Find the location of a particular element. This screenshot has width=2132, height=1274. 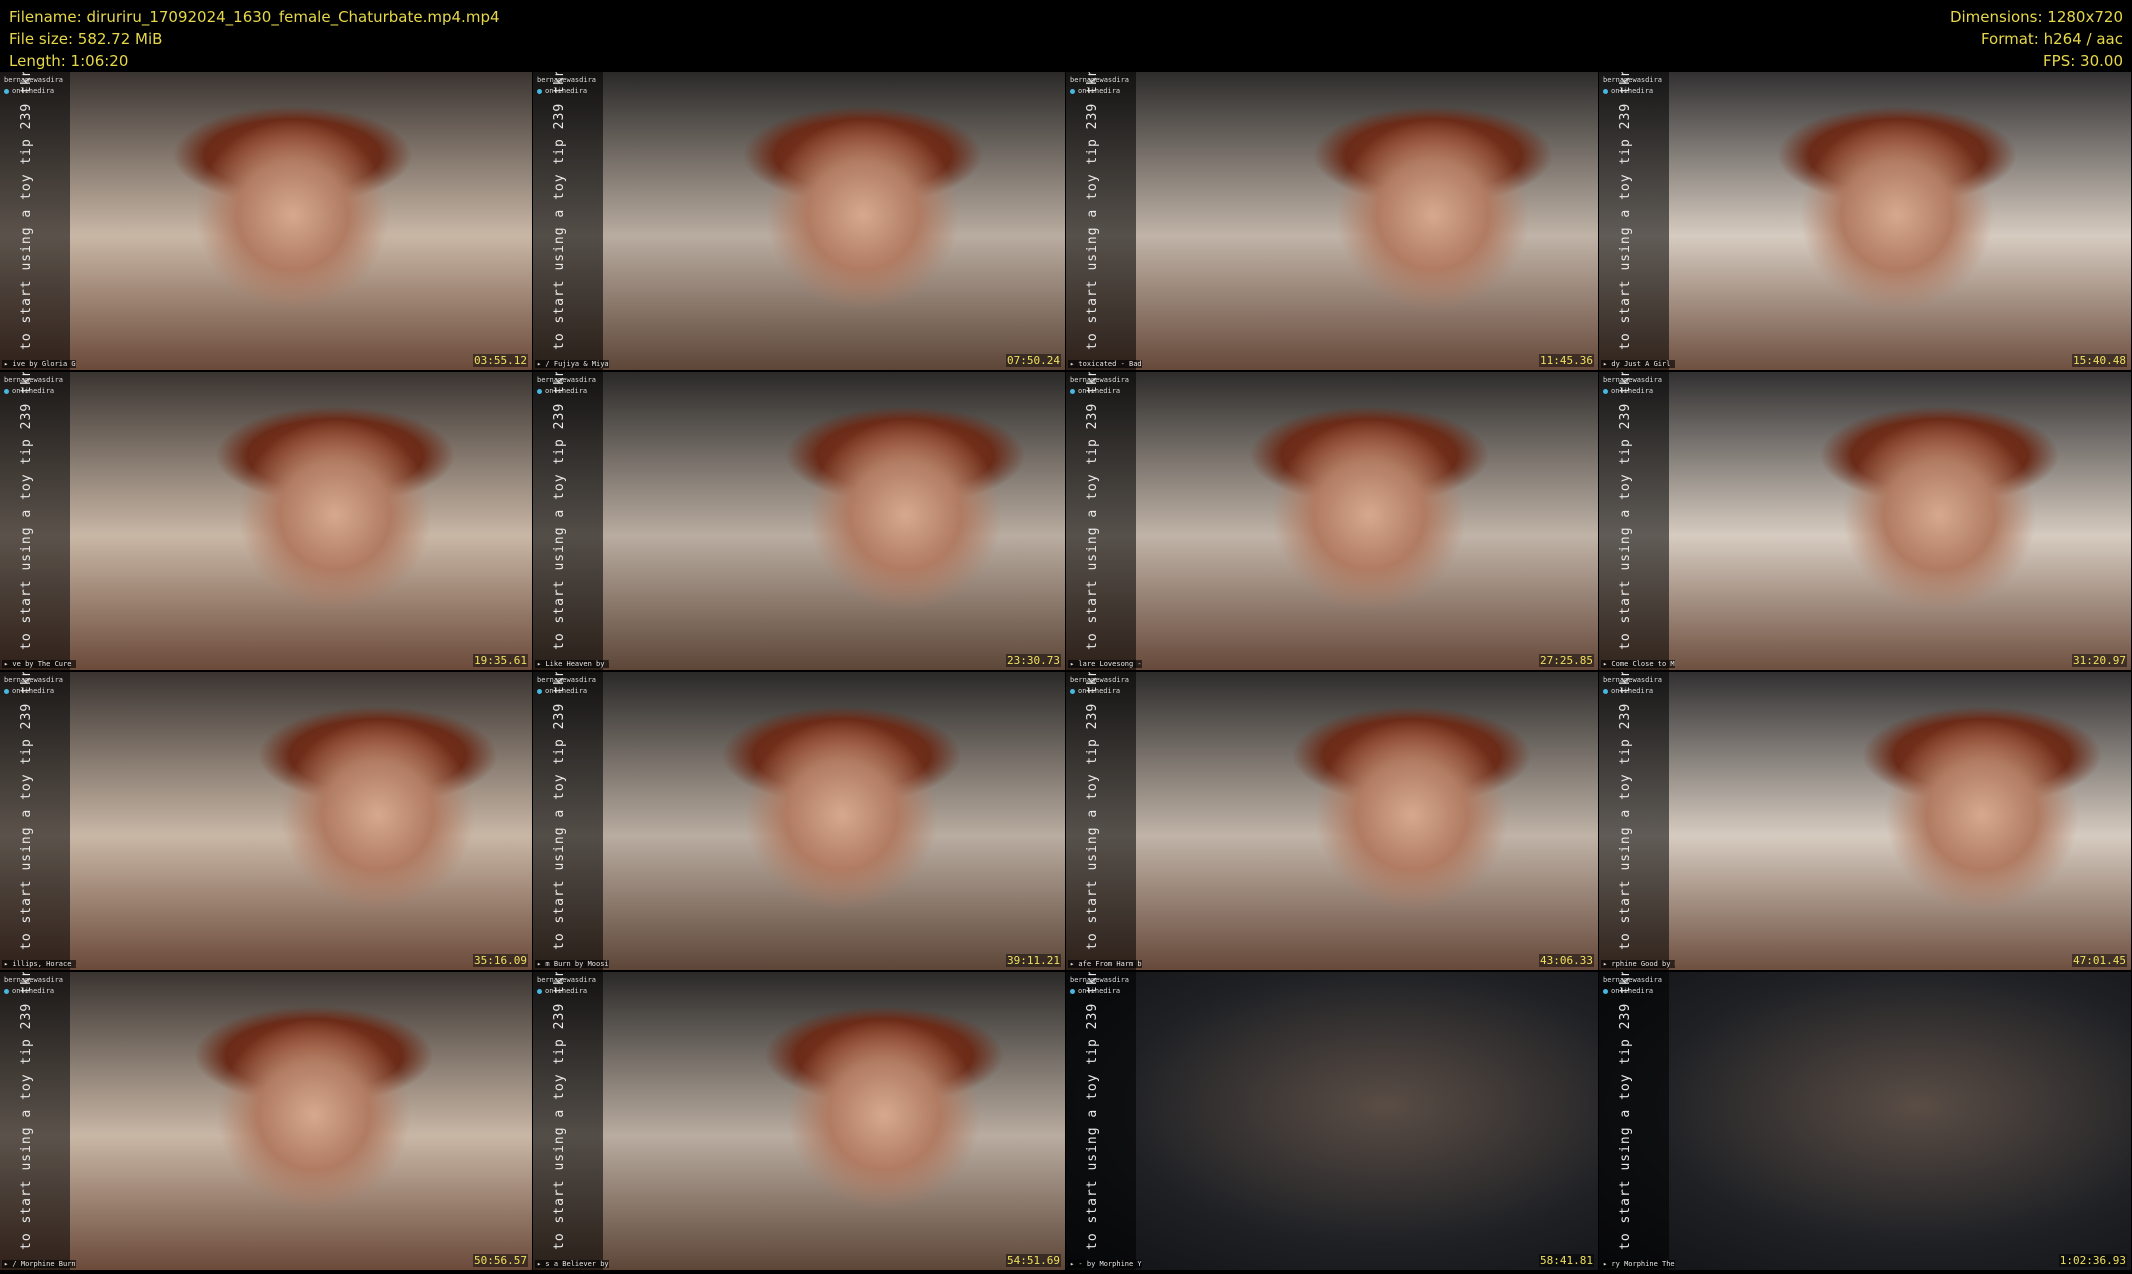

now-playing-text: ▸ toxicated - Badi is located at coordinates (1105, 364).